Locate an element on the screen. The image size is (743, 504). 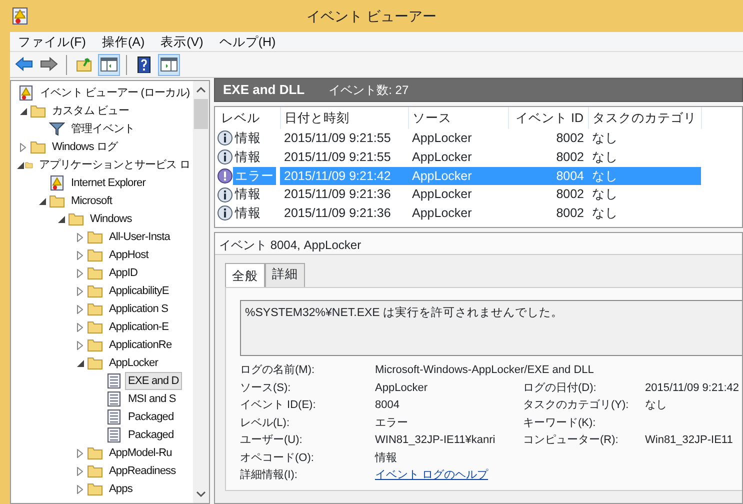
scroll-thumb is located at coordinates (201, 114).